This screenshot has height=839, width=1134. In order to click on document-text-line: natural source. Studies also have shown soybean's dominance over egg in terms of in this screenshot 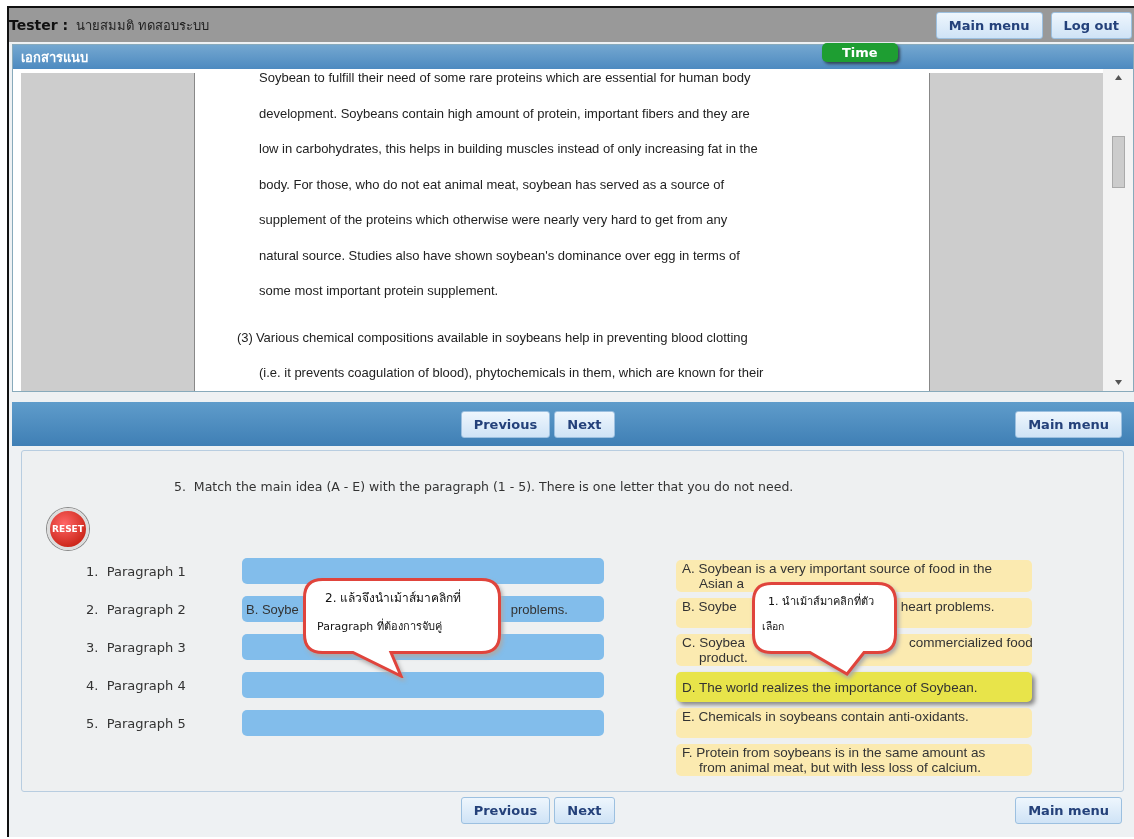, I will do `click(499, 255)`.